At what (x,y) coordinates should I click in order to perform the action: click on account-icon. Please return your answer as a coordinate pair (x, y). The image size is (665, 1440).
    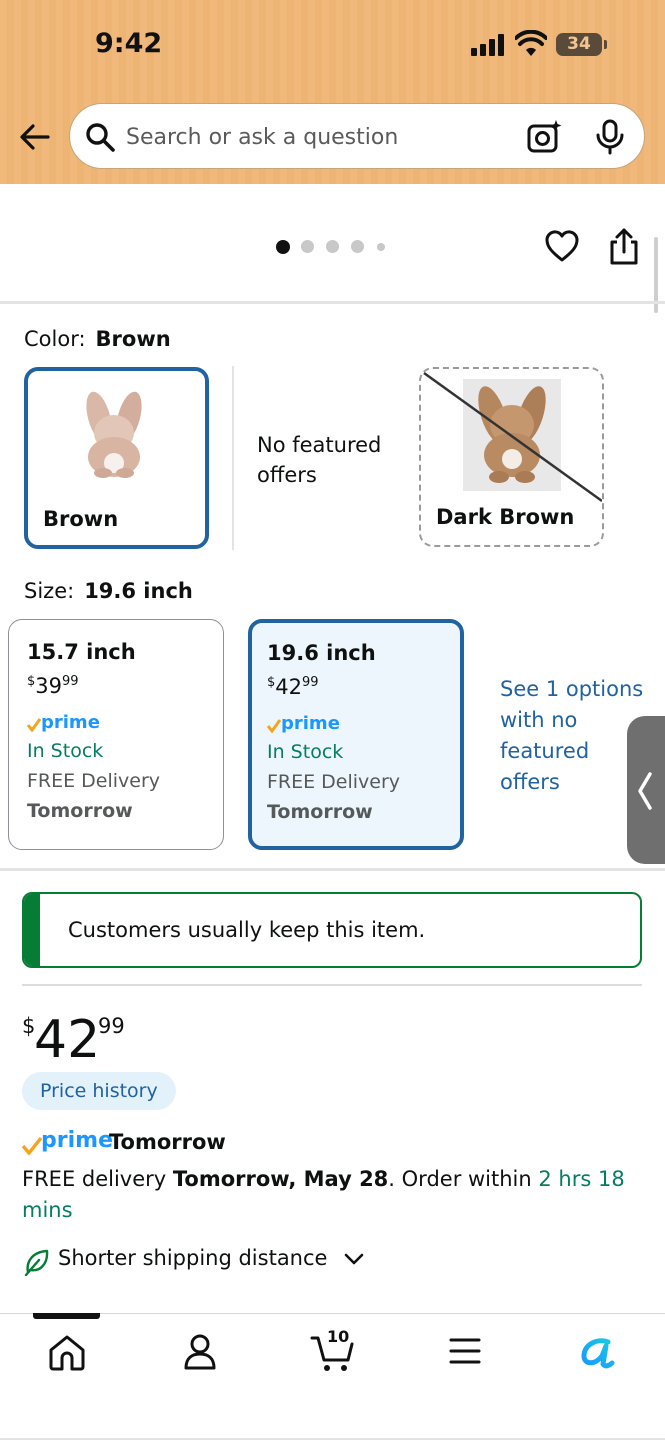
    Looking at the image, I should click on (200, 1352).